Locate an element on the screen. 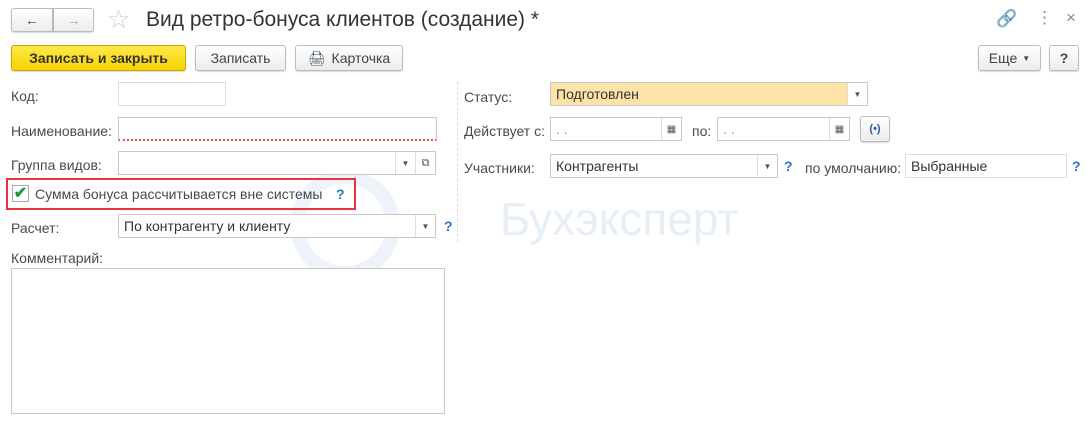 Image resolution: width=1092 pixels, height=426 pixels. help-button: ? is located at coordinates (1064, 58).